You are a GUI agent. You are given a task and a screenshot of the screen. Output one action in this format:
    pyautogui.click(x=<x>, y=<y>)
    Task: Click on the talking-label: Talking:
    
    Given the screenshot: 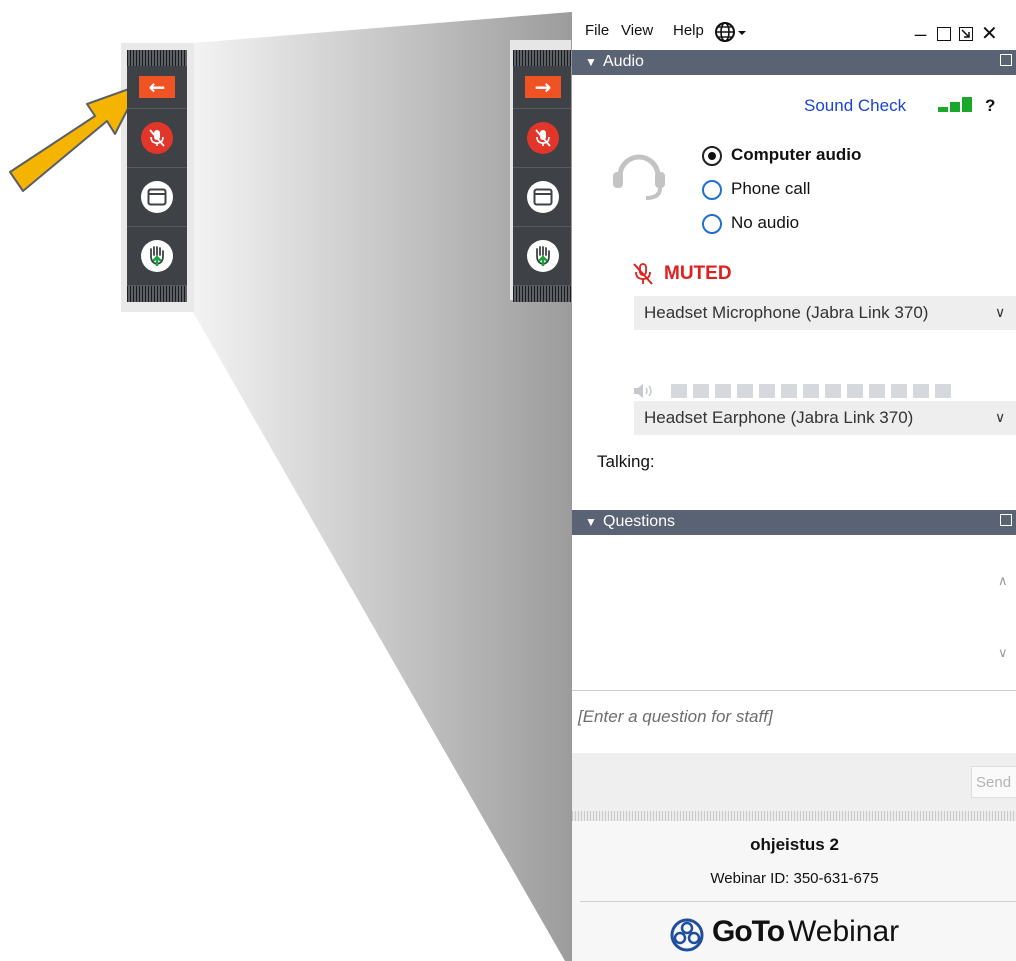 What is the action you would take?
    pyautogui.click(x=626, y=461)
    